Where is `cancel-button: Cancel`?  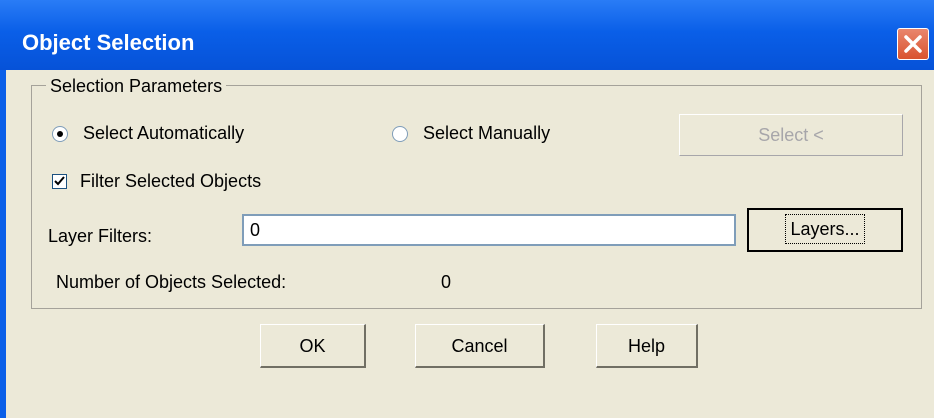
cancel-button: Cancel is located at coordinates (480, 346).